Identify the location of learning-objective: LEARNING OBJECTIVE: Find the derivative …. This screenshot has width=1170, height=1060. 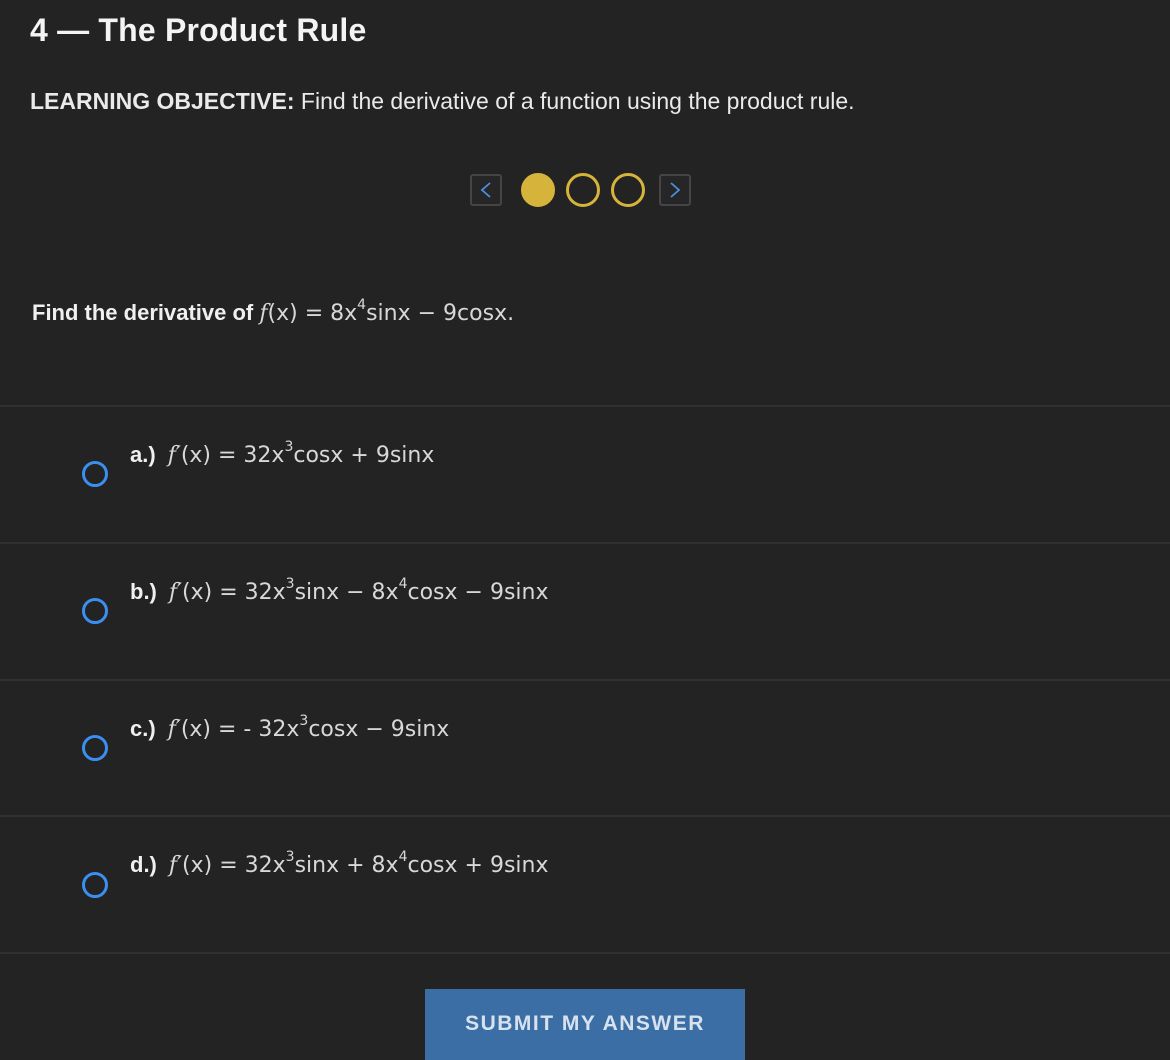
(442, 101).